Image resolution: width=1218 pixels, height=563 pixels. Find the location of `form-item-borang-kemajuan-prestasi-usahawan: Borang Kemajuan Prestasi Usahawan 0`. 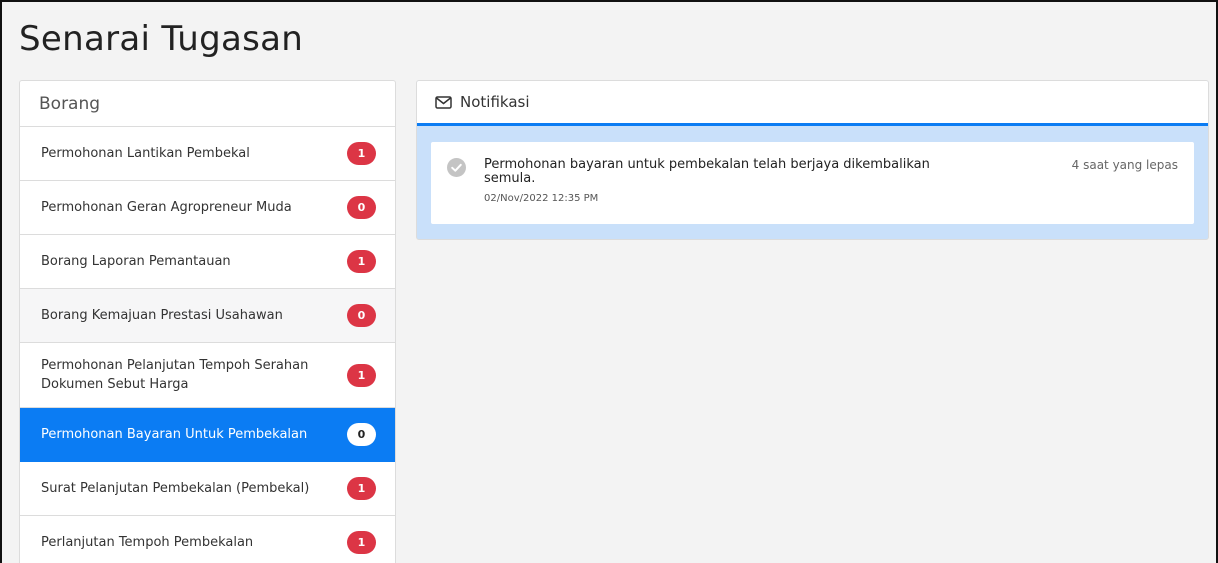

form-item-borang-kemajuan-prestasi-usahawan: Borang Kemajuan Prestasi Usahawan 0 is located at coordinates (207, 316).